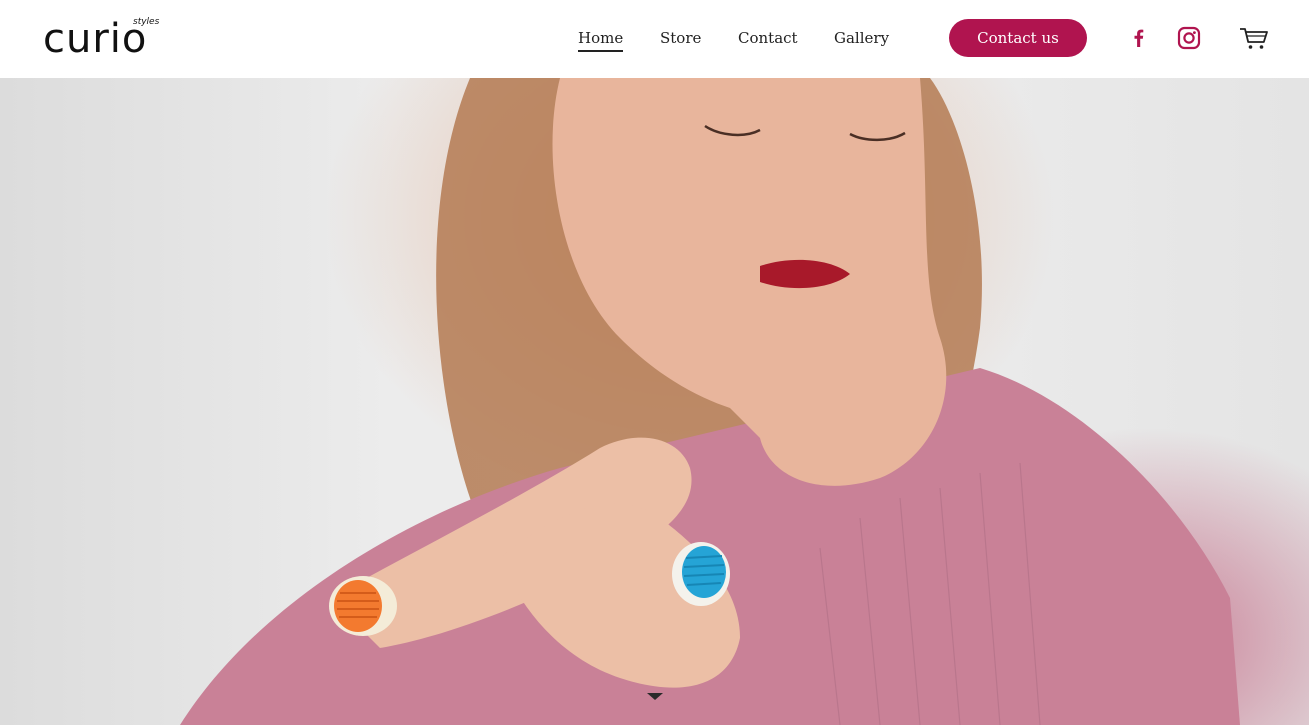 The width and height of the screenshot is (1309, 725). What do you see at coordinates (680, 38) in the screenshot?
I see `nav-item-store: Store` at bounding box center [680, 38].